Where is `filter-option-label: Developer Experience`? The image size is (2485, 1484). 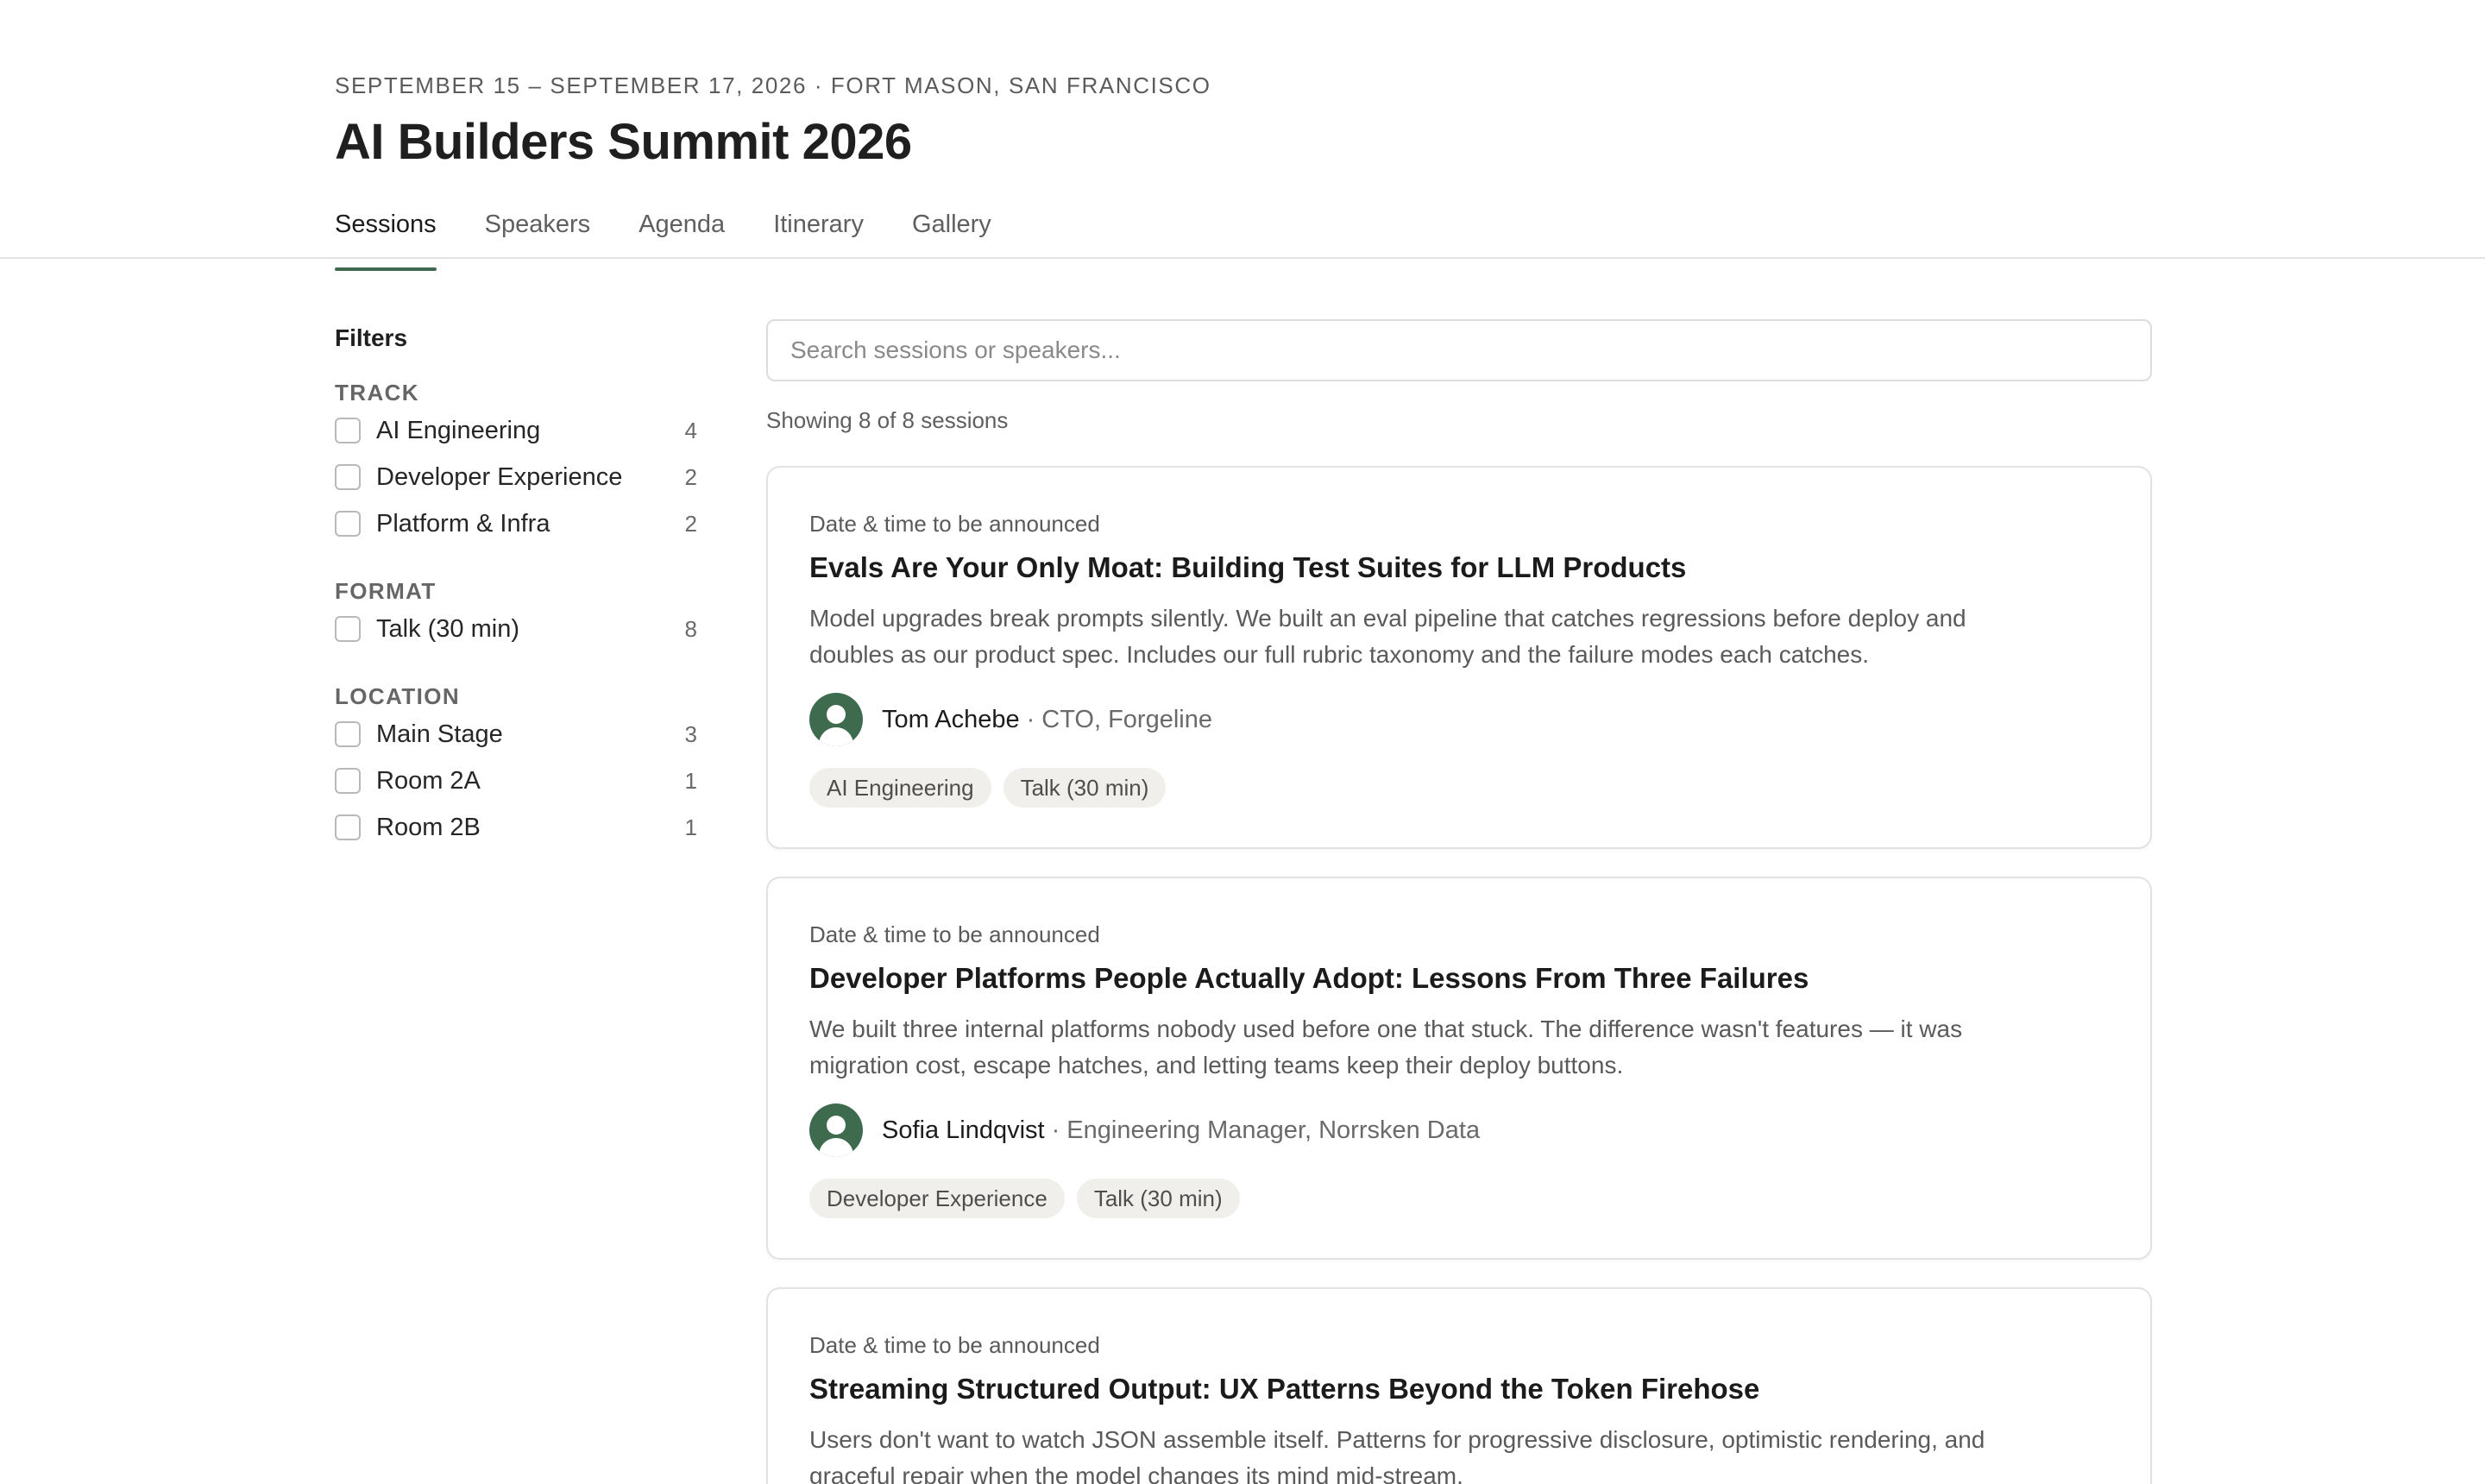 filter-option-label: Developer Experience is located at coordinates (499, 476).